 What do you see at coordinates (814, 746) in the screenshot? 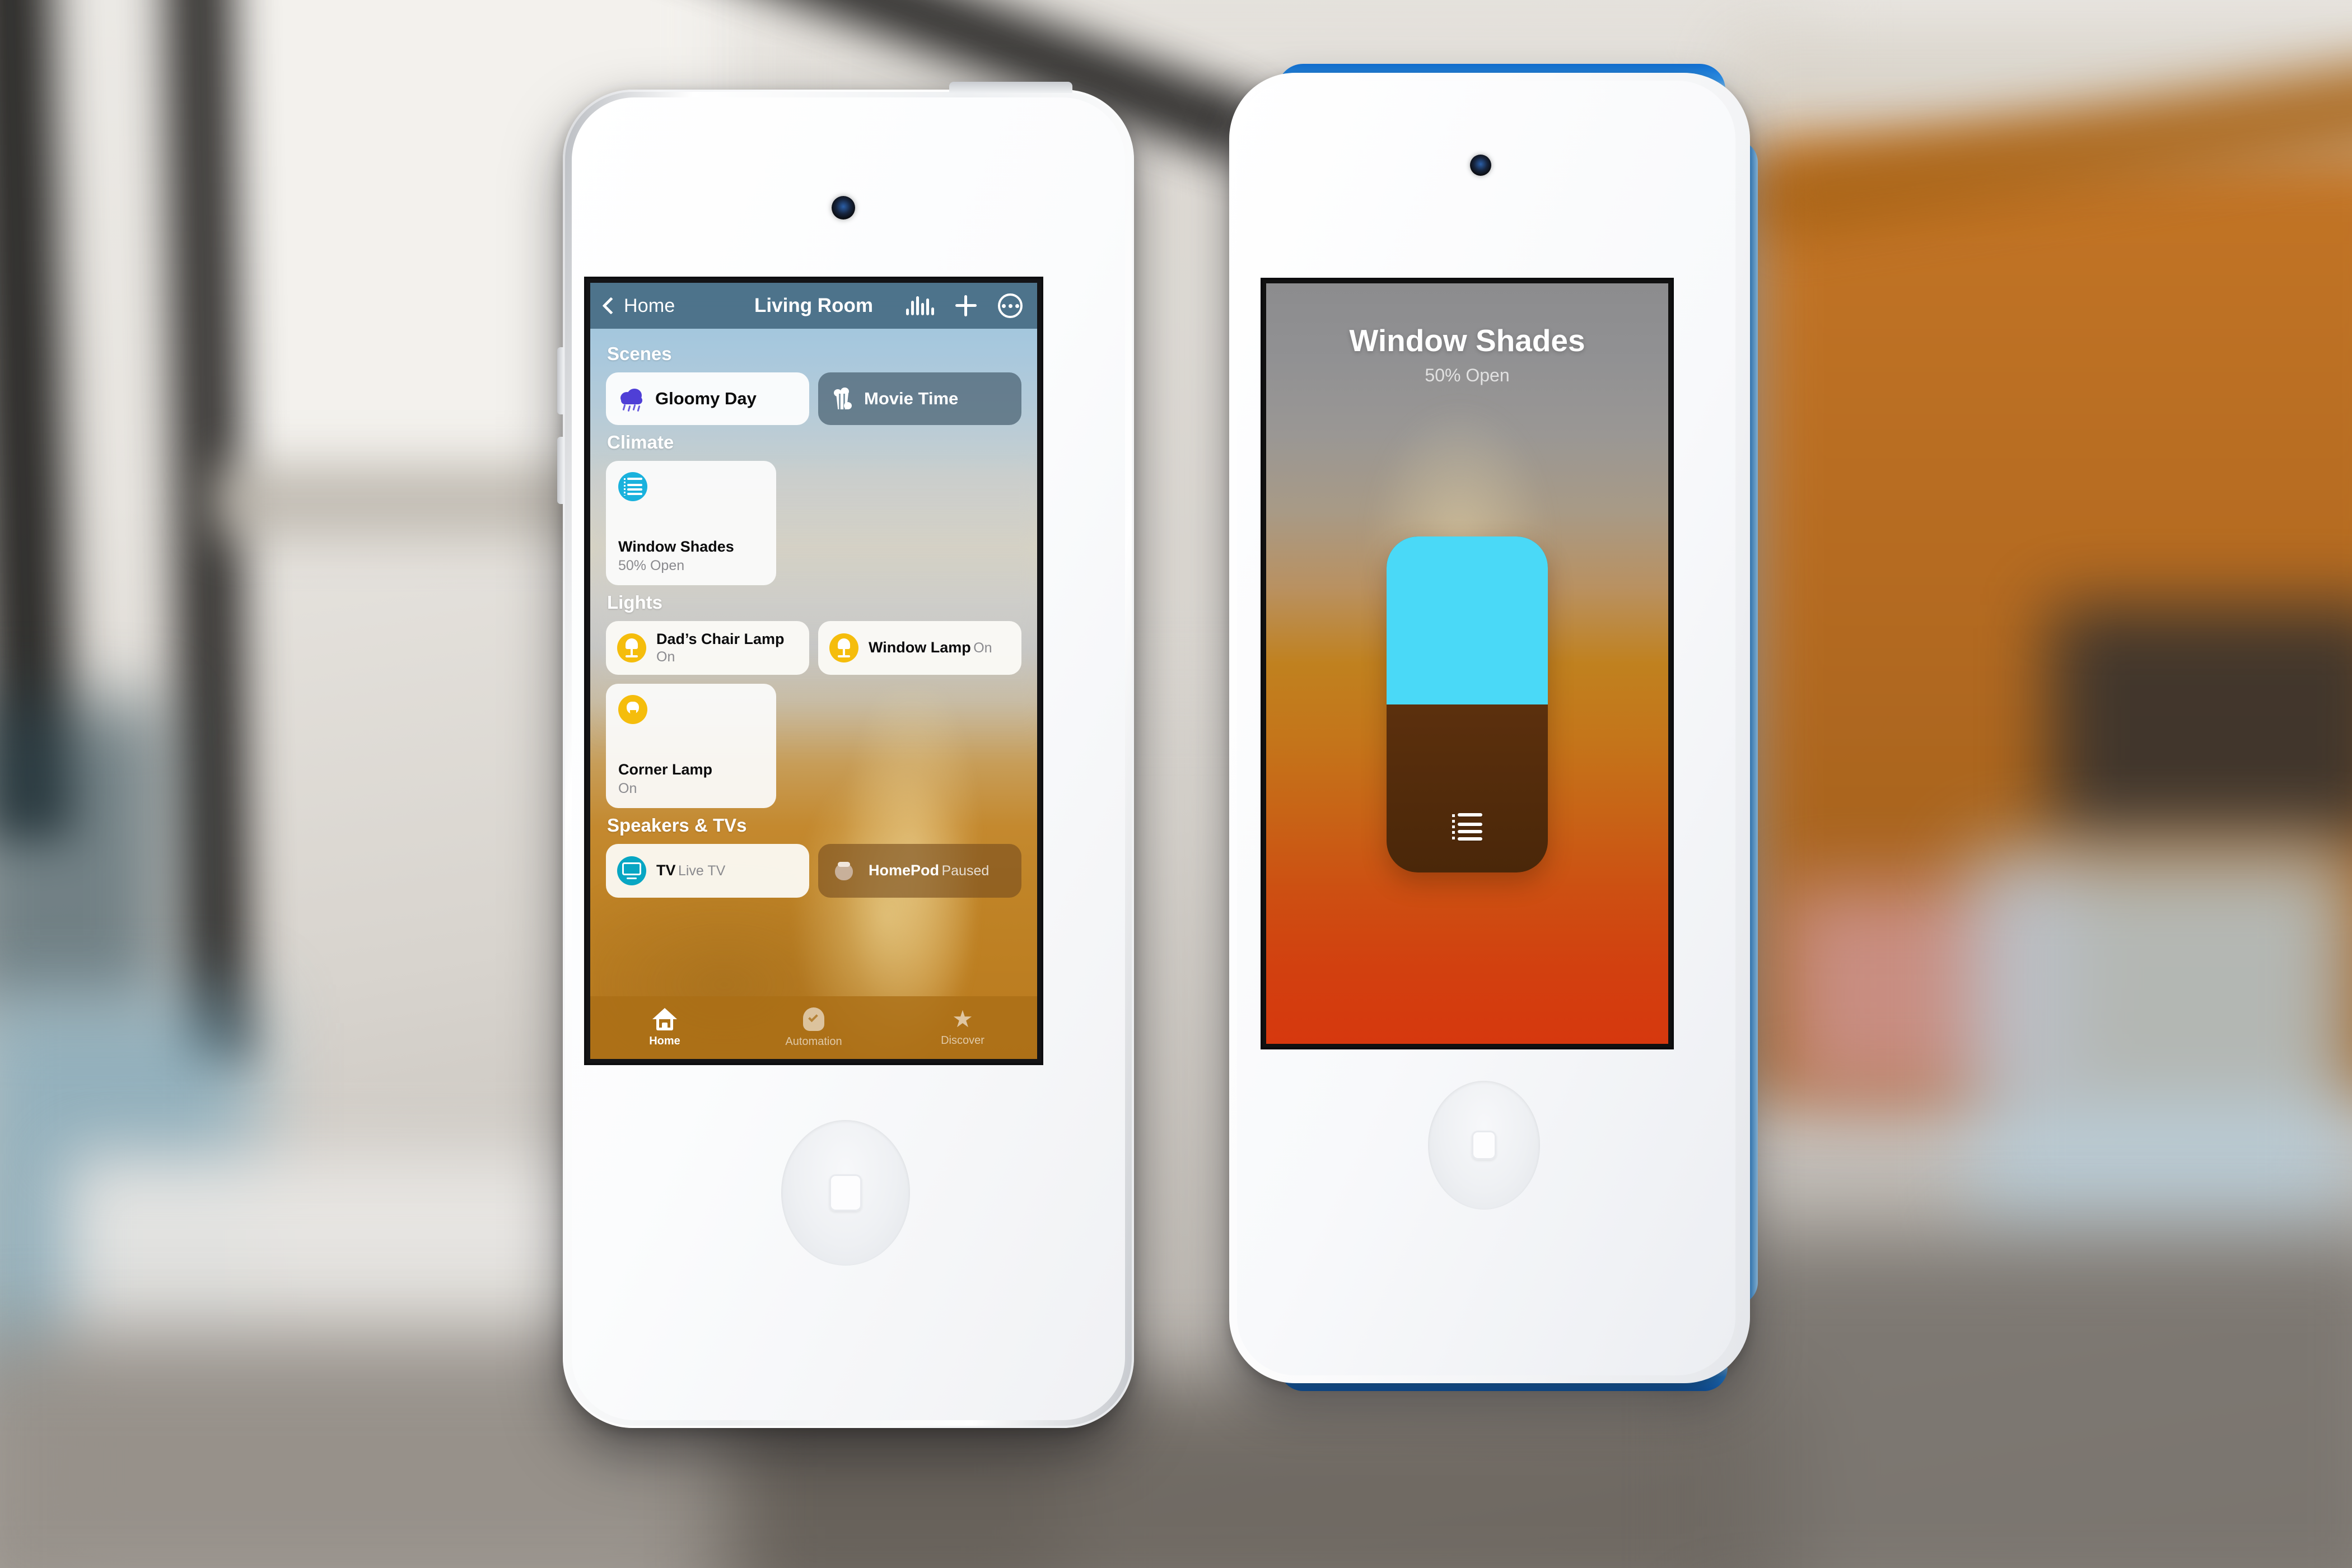
I see `lights-row-2: Corner Lamp On` at bounding box center [814, 746].